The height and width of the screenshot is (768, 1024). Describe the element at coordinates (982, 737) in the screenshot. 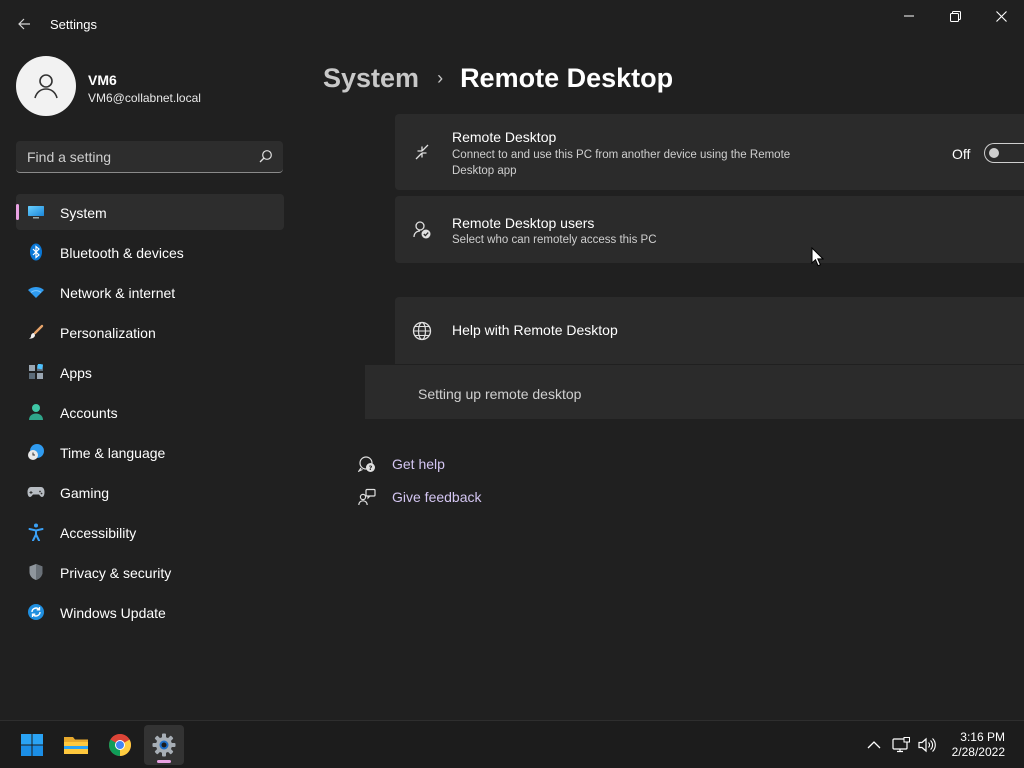

I see `clock-time: 3:16 PM` at that location.